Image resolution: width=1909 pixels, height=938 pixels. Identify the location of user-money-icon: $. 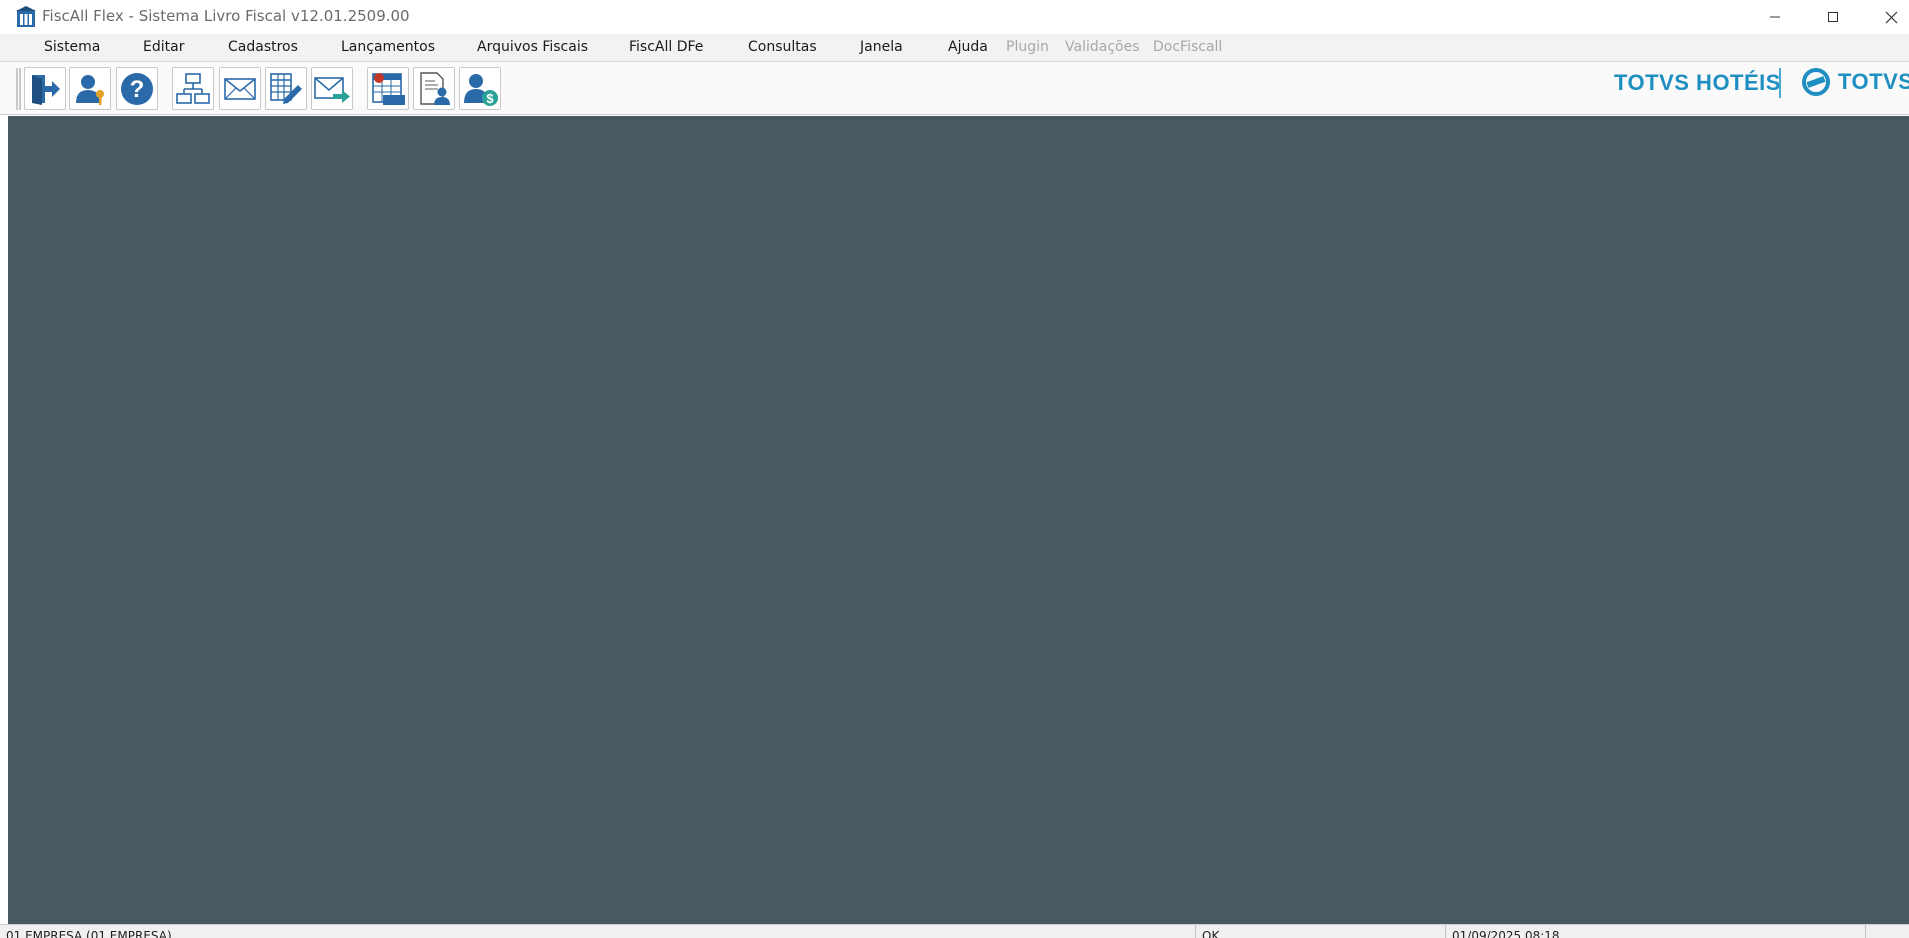
(481, 89).